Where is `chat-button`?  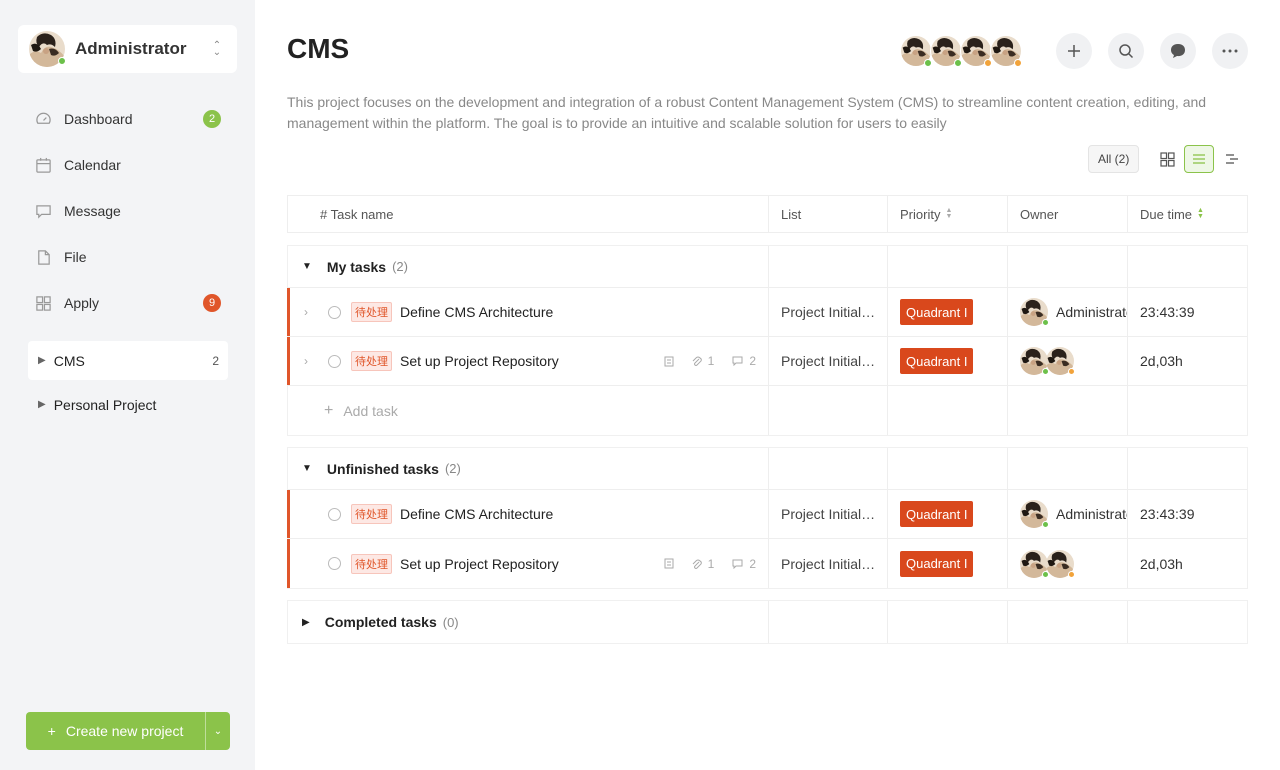
chat-button is located at coordinates (1178, 51).